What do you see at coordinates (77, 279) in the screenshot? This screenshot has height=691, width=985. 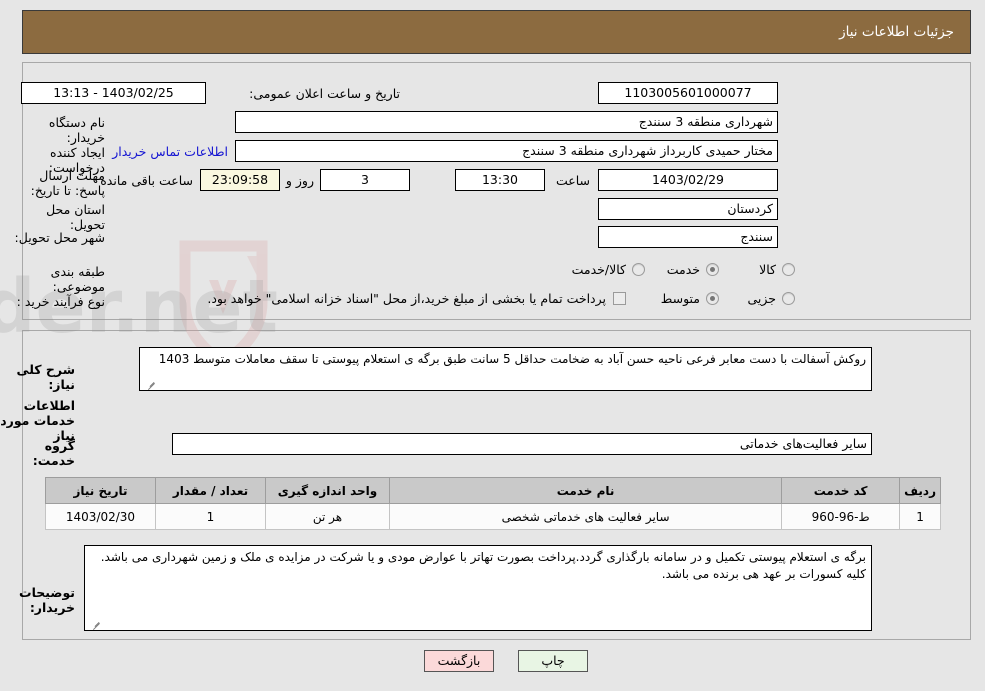 I see `category-label: طبقه بندی موضوعی:` at bounding box center [77, 279].